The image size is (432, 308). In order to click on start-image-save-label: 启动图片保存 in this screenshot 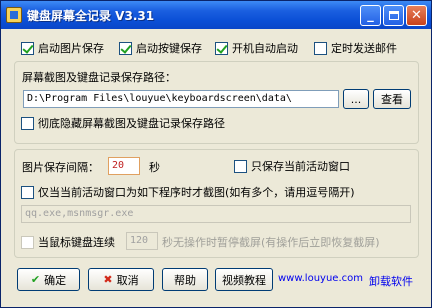, I will do `click(71, 48)`.